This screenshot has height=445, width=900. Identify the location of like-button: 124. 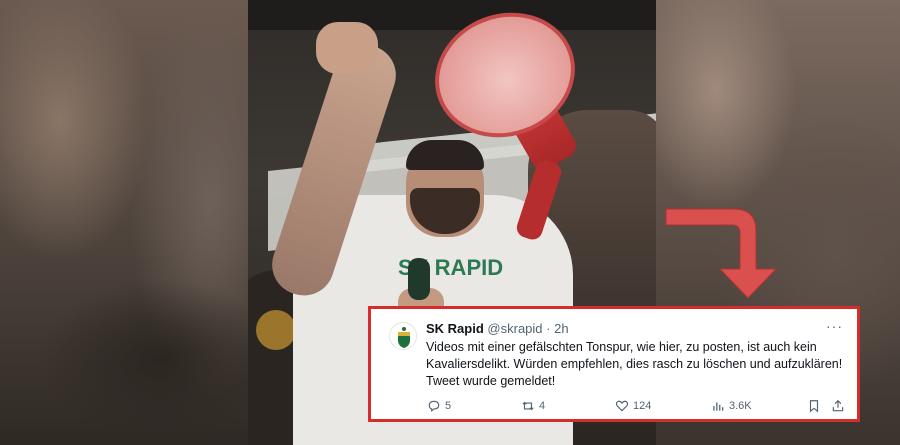
(633, 406).